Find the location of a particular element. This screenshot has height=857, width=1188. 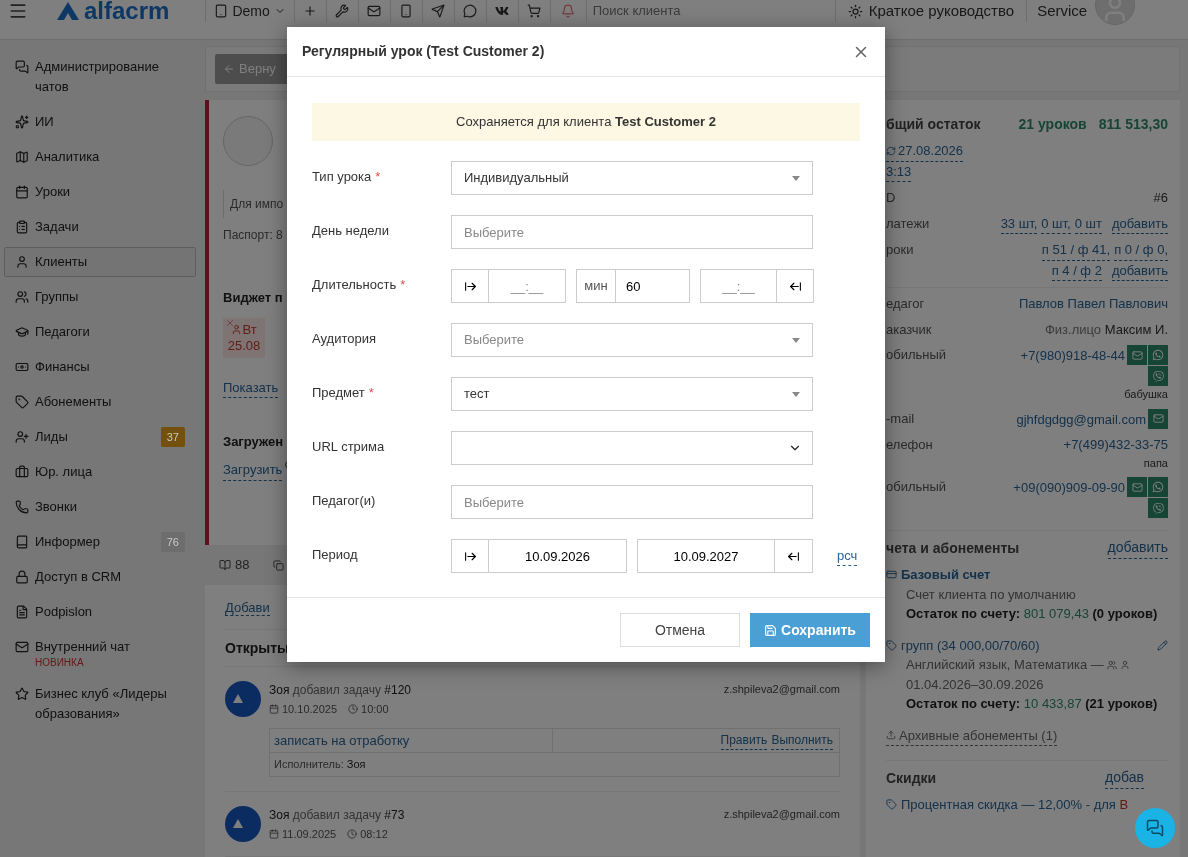

phone-link: +09(090)909-09-90 is located at coordinates (1069, 488).